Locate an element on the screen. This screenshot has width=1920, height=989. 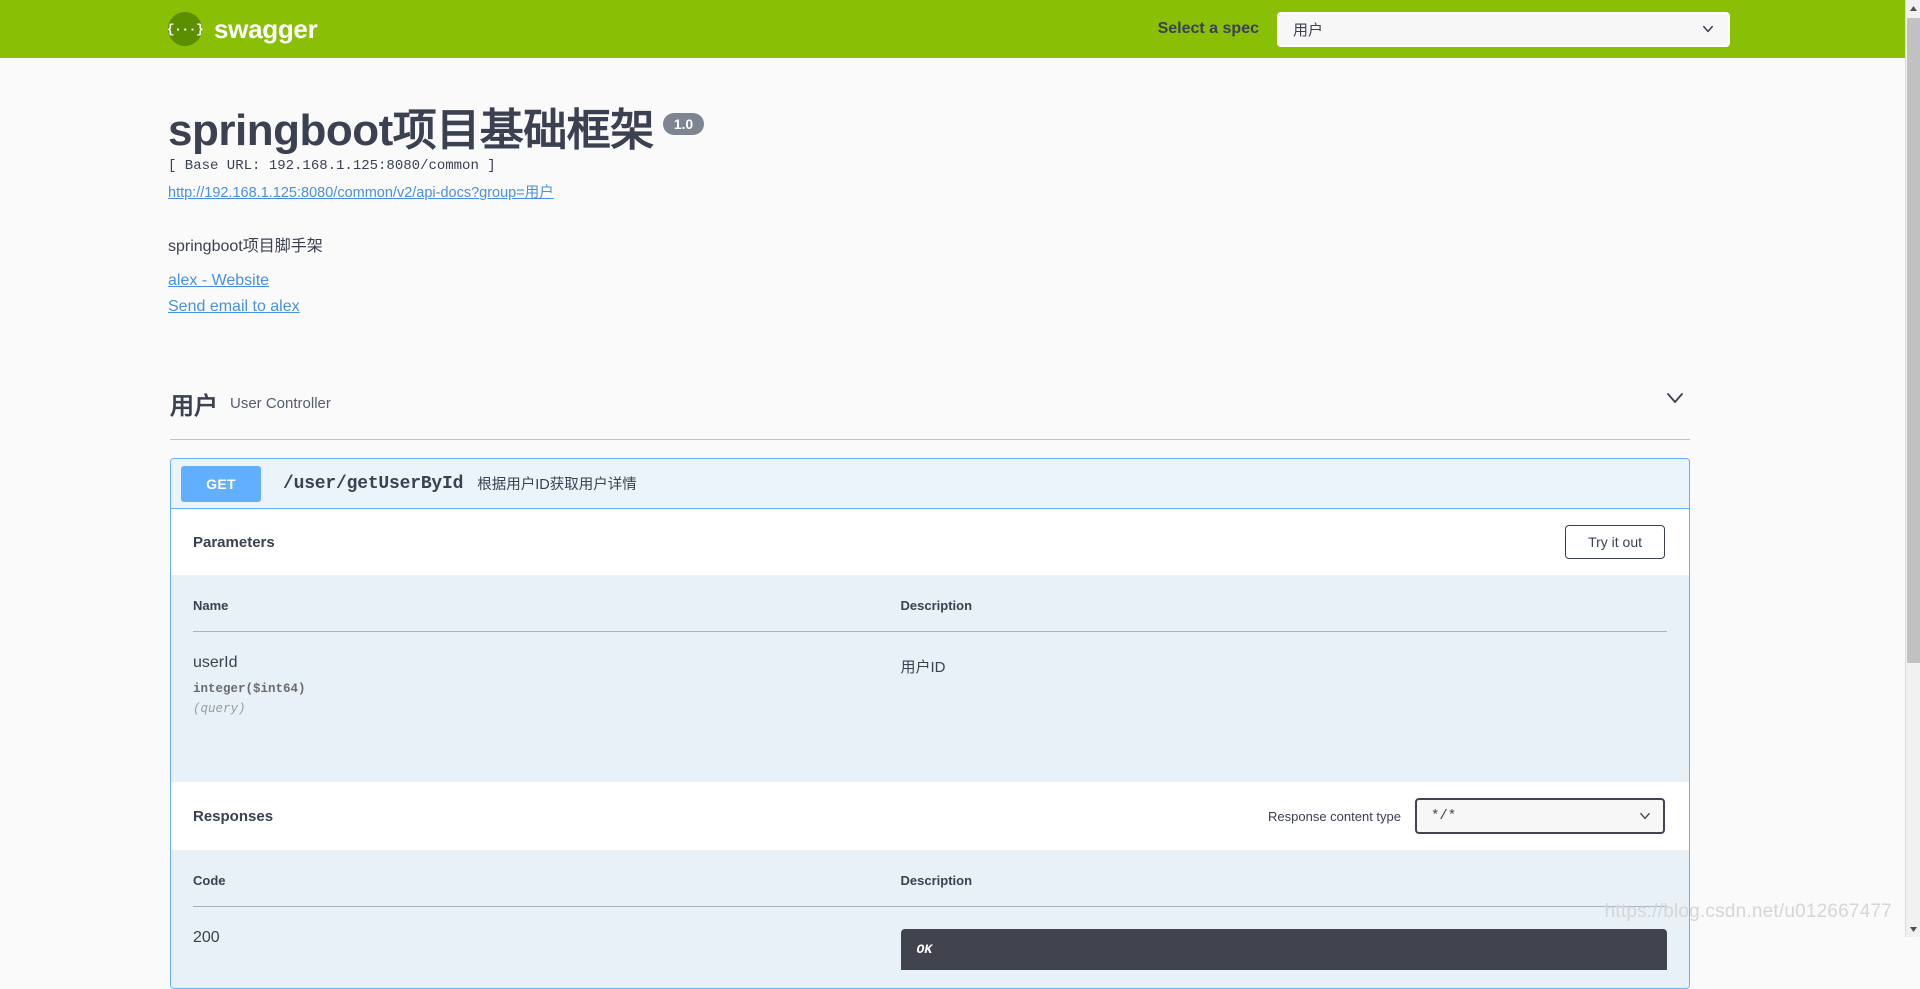
api-description: springboot项目脚手架 is located at coordinates (1036, 244).